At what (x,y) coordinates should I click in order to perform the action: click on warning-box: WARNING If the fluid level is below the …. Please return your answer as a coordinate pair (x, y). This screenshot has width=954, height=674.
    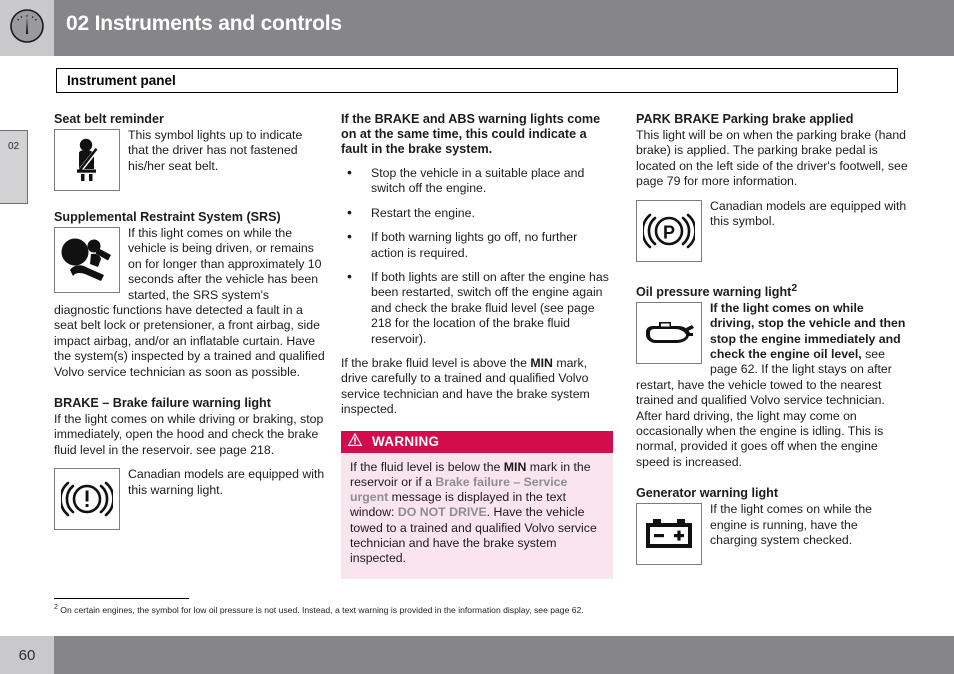
    Looking at the image, I should click on (477, 505).